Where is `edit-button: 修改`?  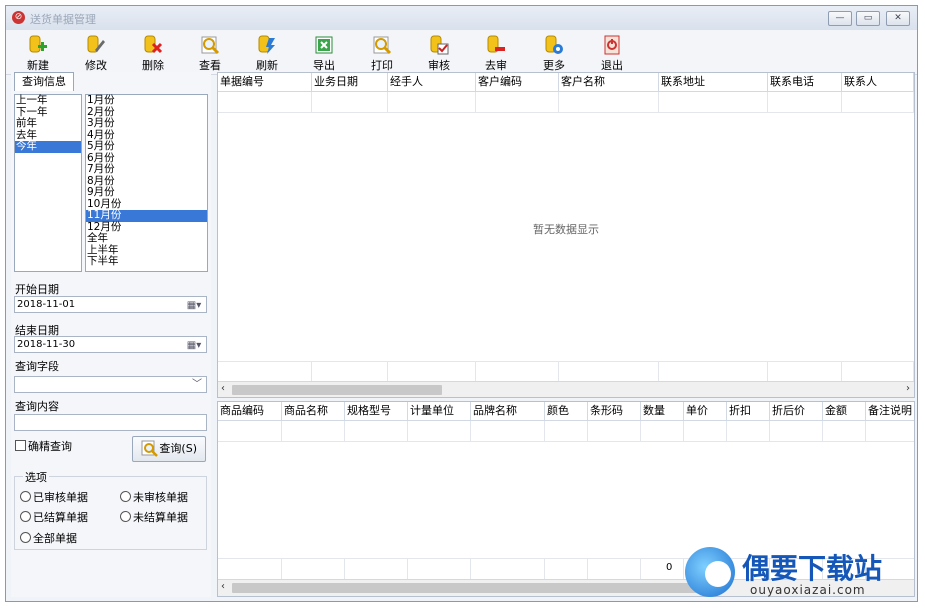 edit-button: 修改 is located at coordinates (96, 52).